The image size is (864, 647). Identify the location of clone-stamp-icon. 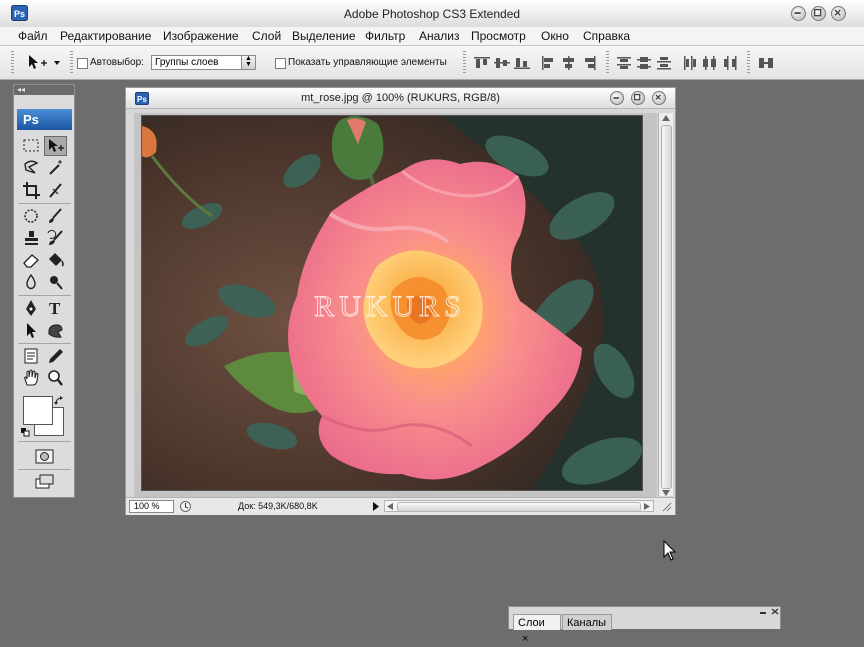
(31, 238).